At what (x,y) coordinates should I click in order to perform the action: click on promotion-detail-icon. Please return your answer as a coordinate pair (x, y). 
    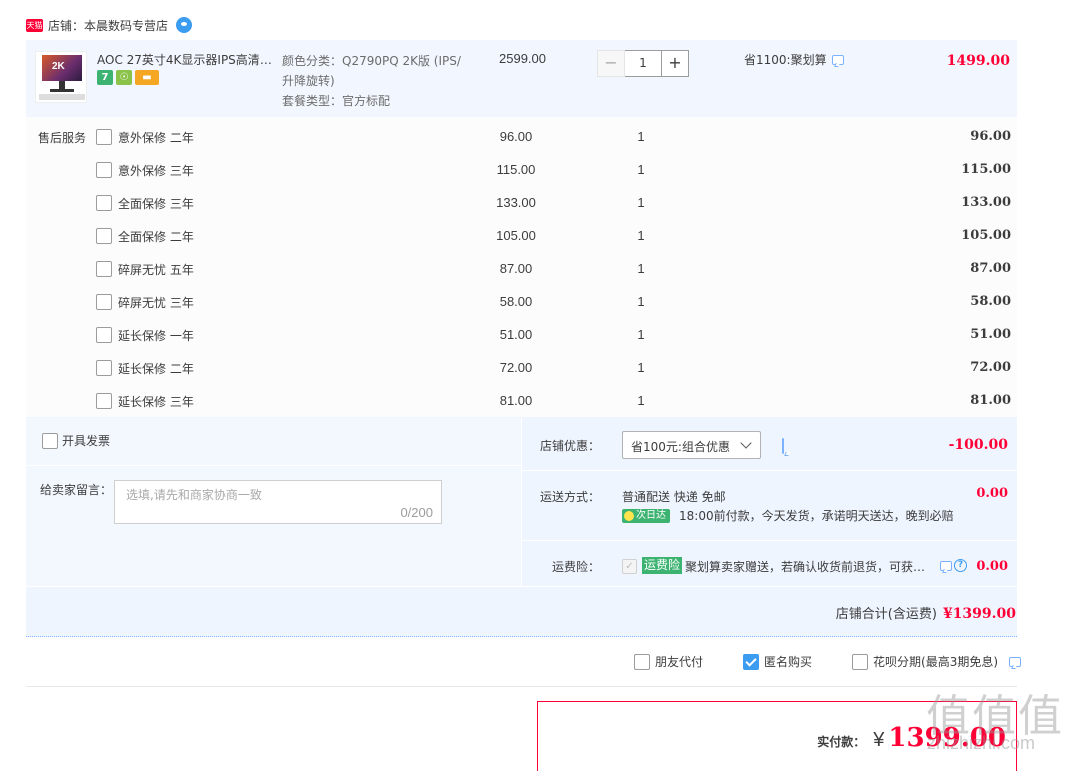
    Looking at the image, I should click on (837, 59).